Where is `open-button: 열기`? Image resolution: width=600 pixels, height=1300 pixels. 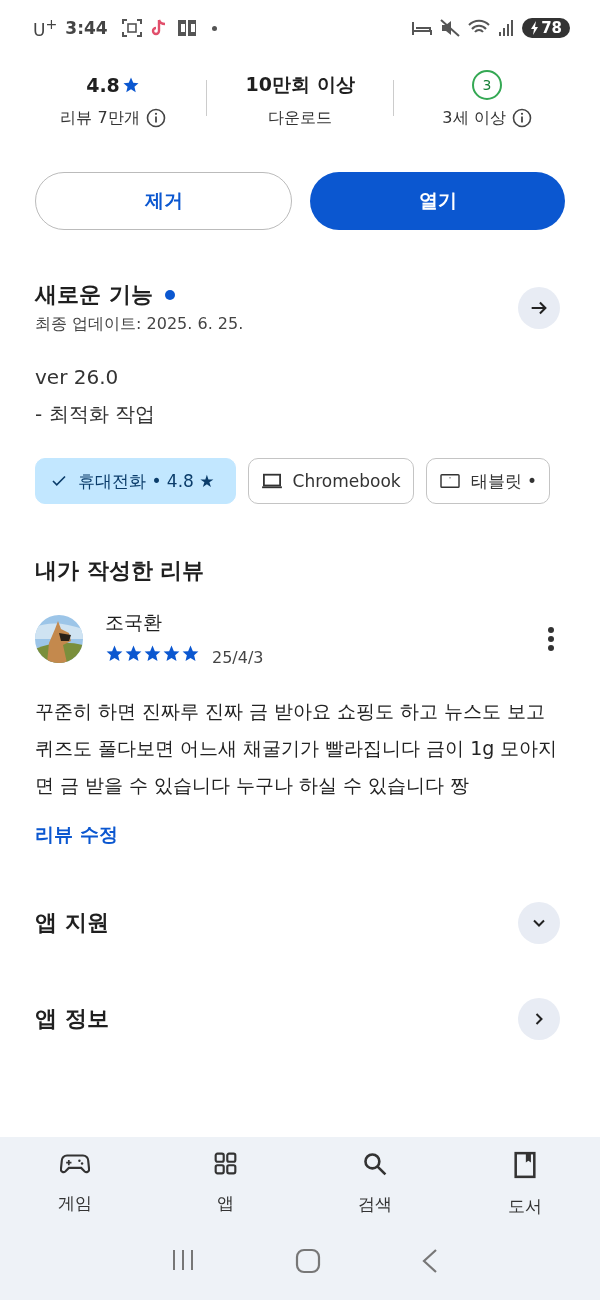 open-button: 열기 is located at coordinates (437, 201).